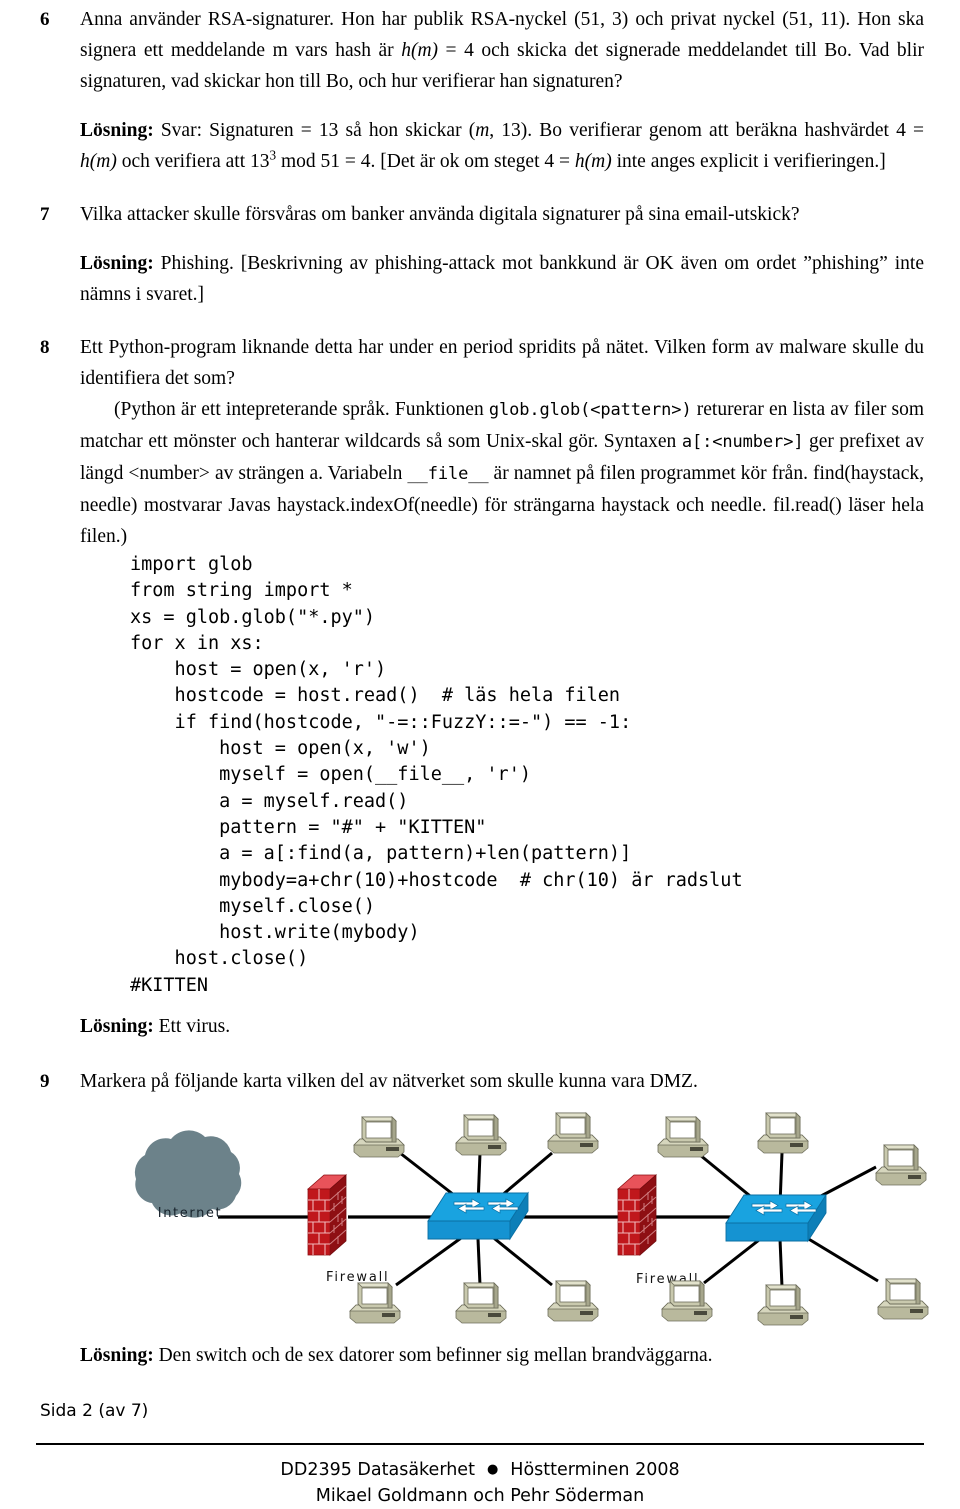 The image size is (960, 1509). Describe the element at coordinates (776, 1218) in the screenshot. I see `switch-right-icon` at that location.